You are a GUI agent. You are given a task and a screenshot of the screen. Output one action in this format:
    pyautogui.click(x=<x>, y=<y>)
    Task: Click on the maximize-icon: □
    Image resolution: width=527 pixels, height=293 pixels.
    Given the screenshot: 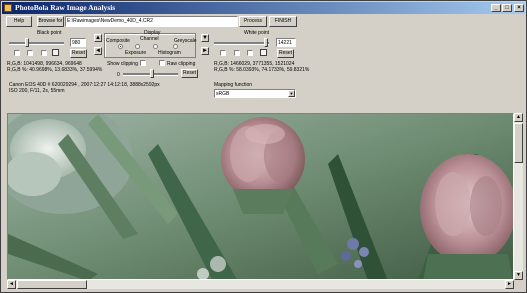 What is the action you would take?
    pyautogui.click(x=507, y=8)
    